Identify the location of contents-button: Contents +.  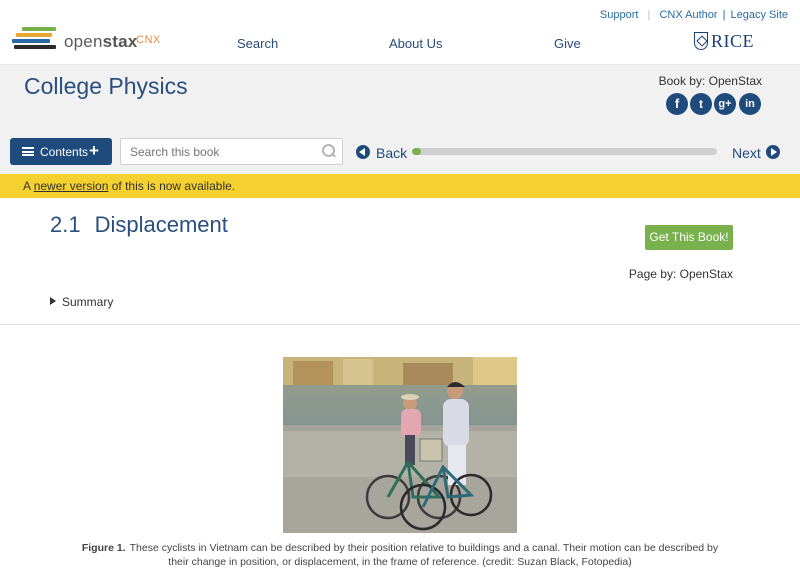
(61, 151).